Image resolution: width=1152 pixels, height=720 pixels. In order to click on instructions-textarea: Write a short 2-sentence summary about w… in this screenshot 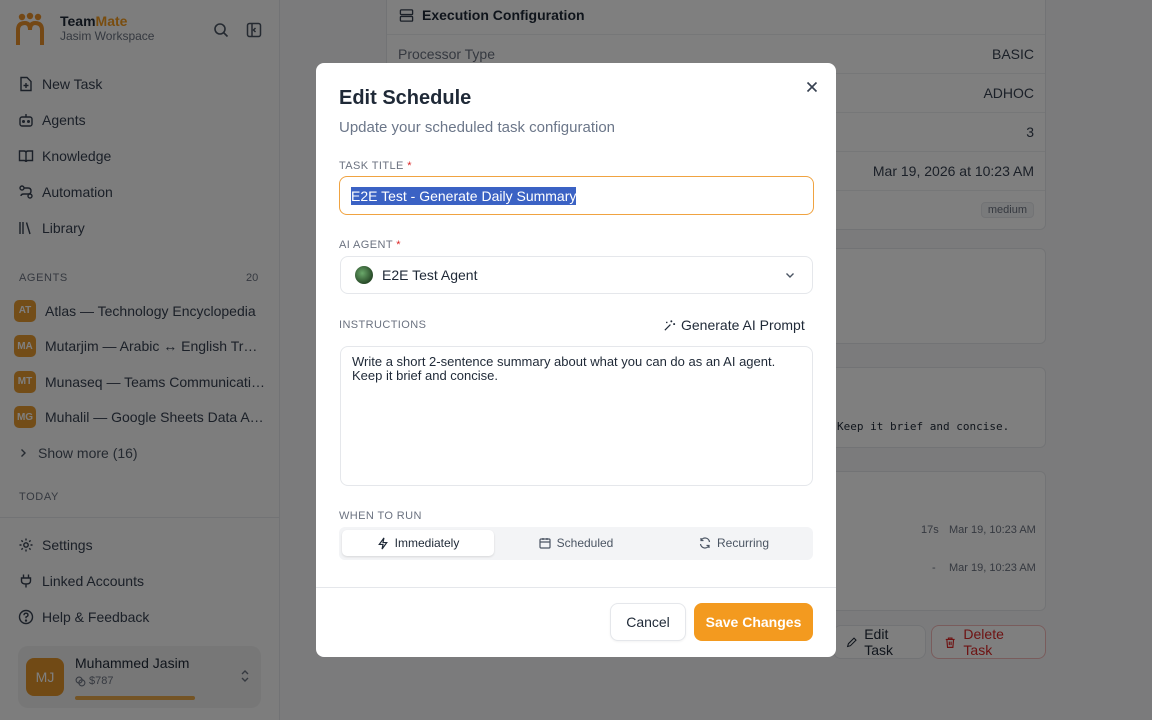, I will do `click(576, 416)`.